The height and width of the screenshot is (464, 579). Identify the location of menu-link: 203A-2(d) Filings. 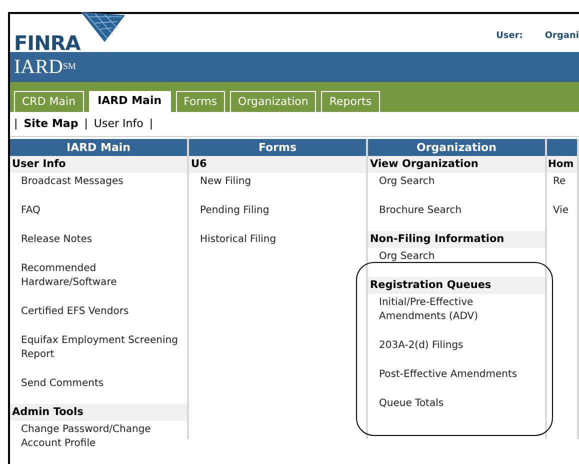
(460, 346).